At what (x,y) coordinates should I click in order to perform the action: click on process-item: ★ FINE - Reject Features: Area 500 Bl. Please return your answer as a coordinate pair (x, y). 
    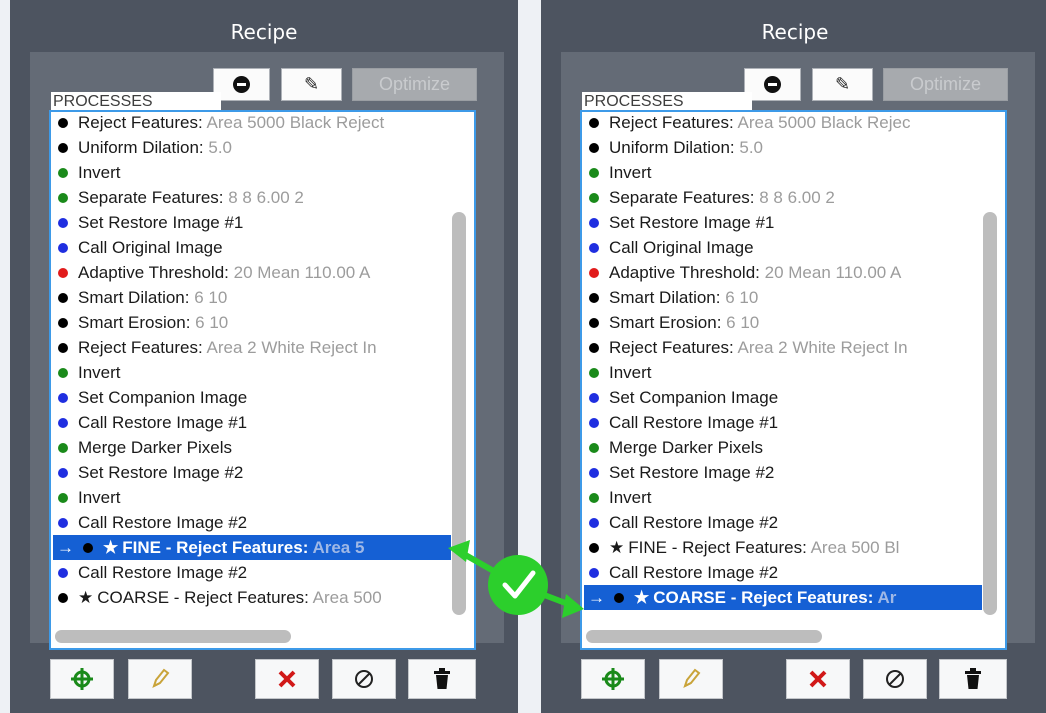
    Looking at the image, I should click on (782, 547).